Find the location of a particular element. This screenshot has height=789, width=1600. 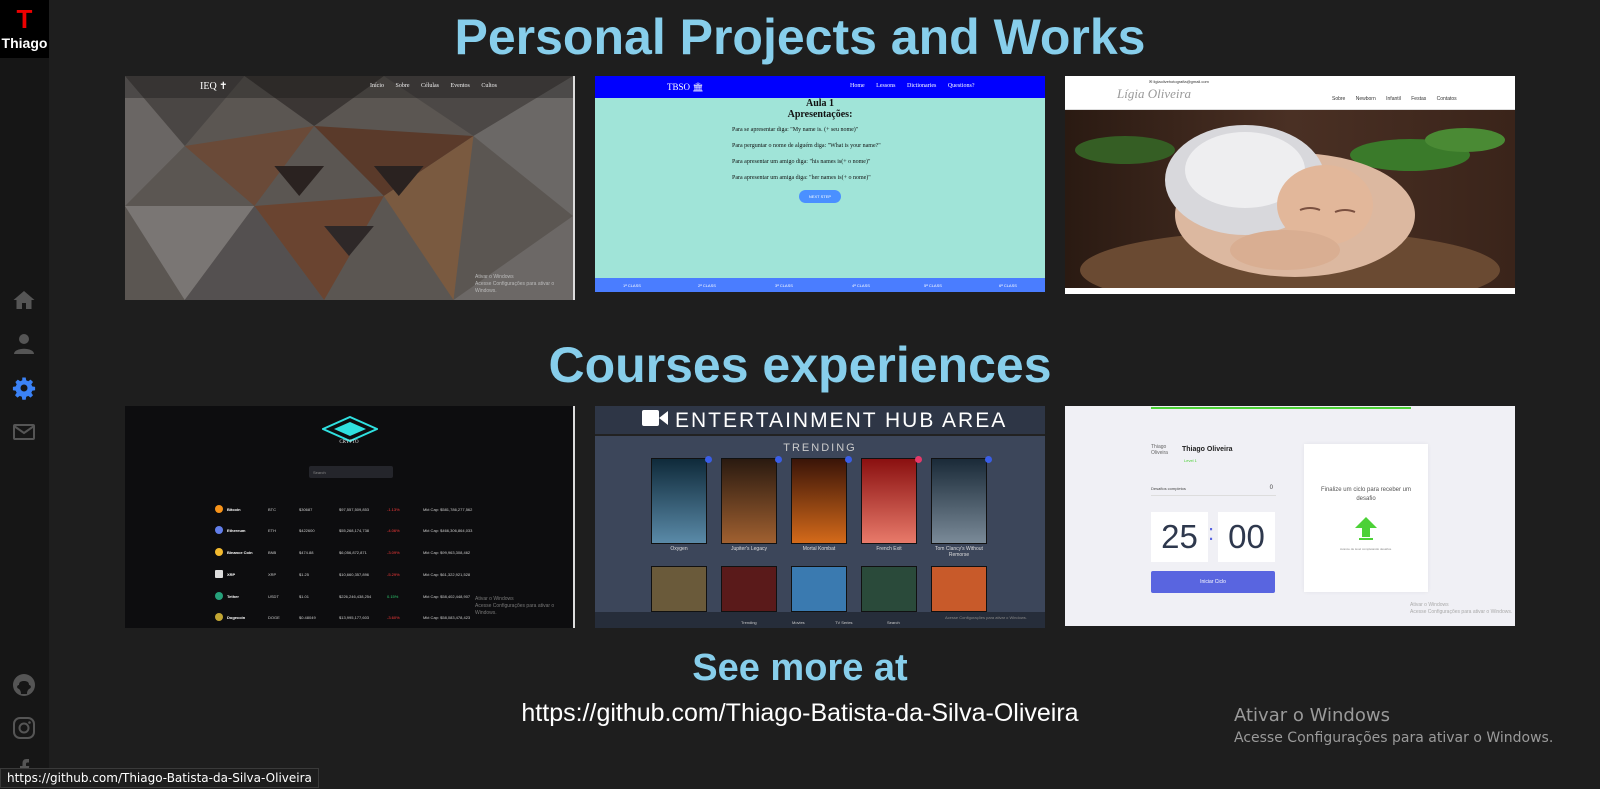

mail-icon is located at coordinates (24, 432).